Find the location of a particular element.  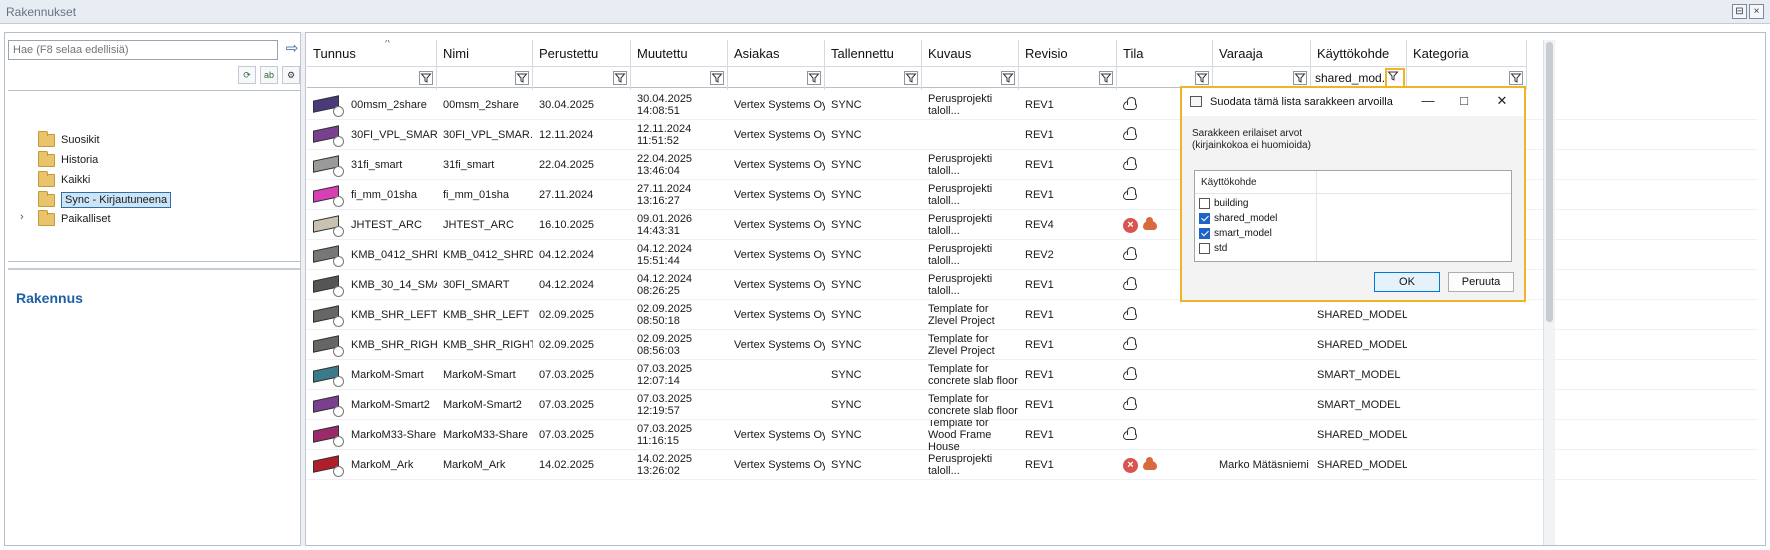

vertical-scrollbar is located at coordinates (1549, 292).